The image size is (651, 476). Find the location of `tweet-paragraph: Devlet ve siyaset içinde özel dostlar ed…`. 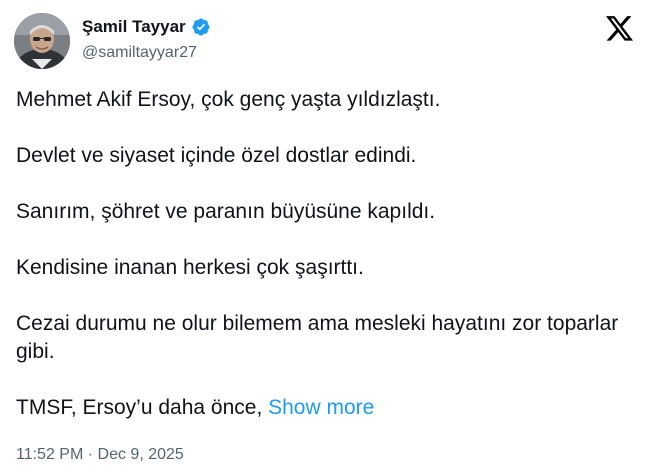

tweet-paragraph: Devlet ve siyaset içinde özel dostlar ed… is located at coordinates (216, 155).